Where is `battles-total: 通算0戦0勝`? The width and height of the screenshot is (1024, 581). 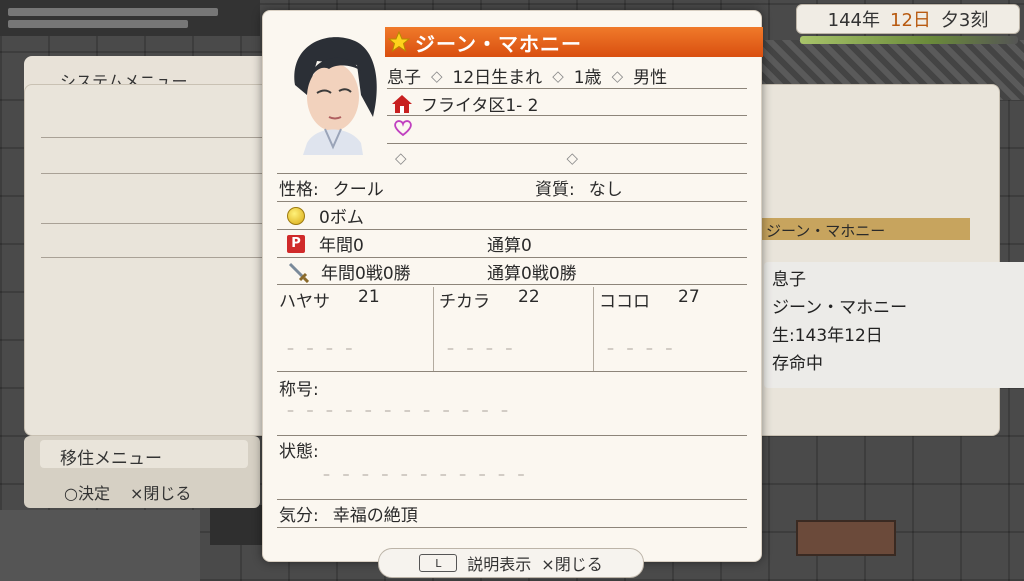
battles-total: 通算0戦0勝 is located at coordinates (532, 274).